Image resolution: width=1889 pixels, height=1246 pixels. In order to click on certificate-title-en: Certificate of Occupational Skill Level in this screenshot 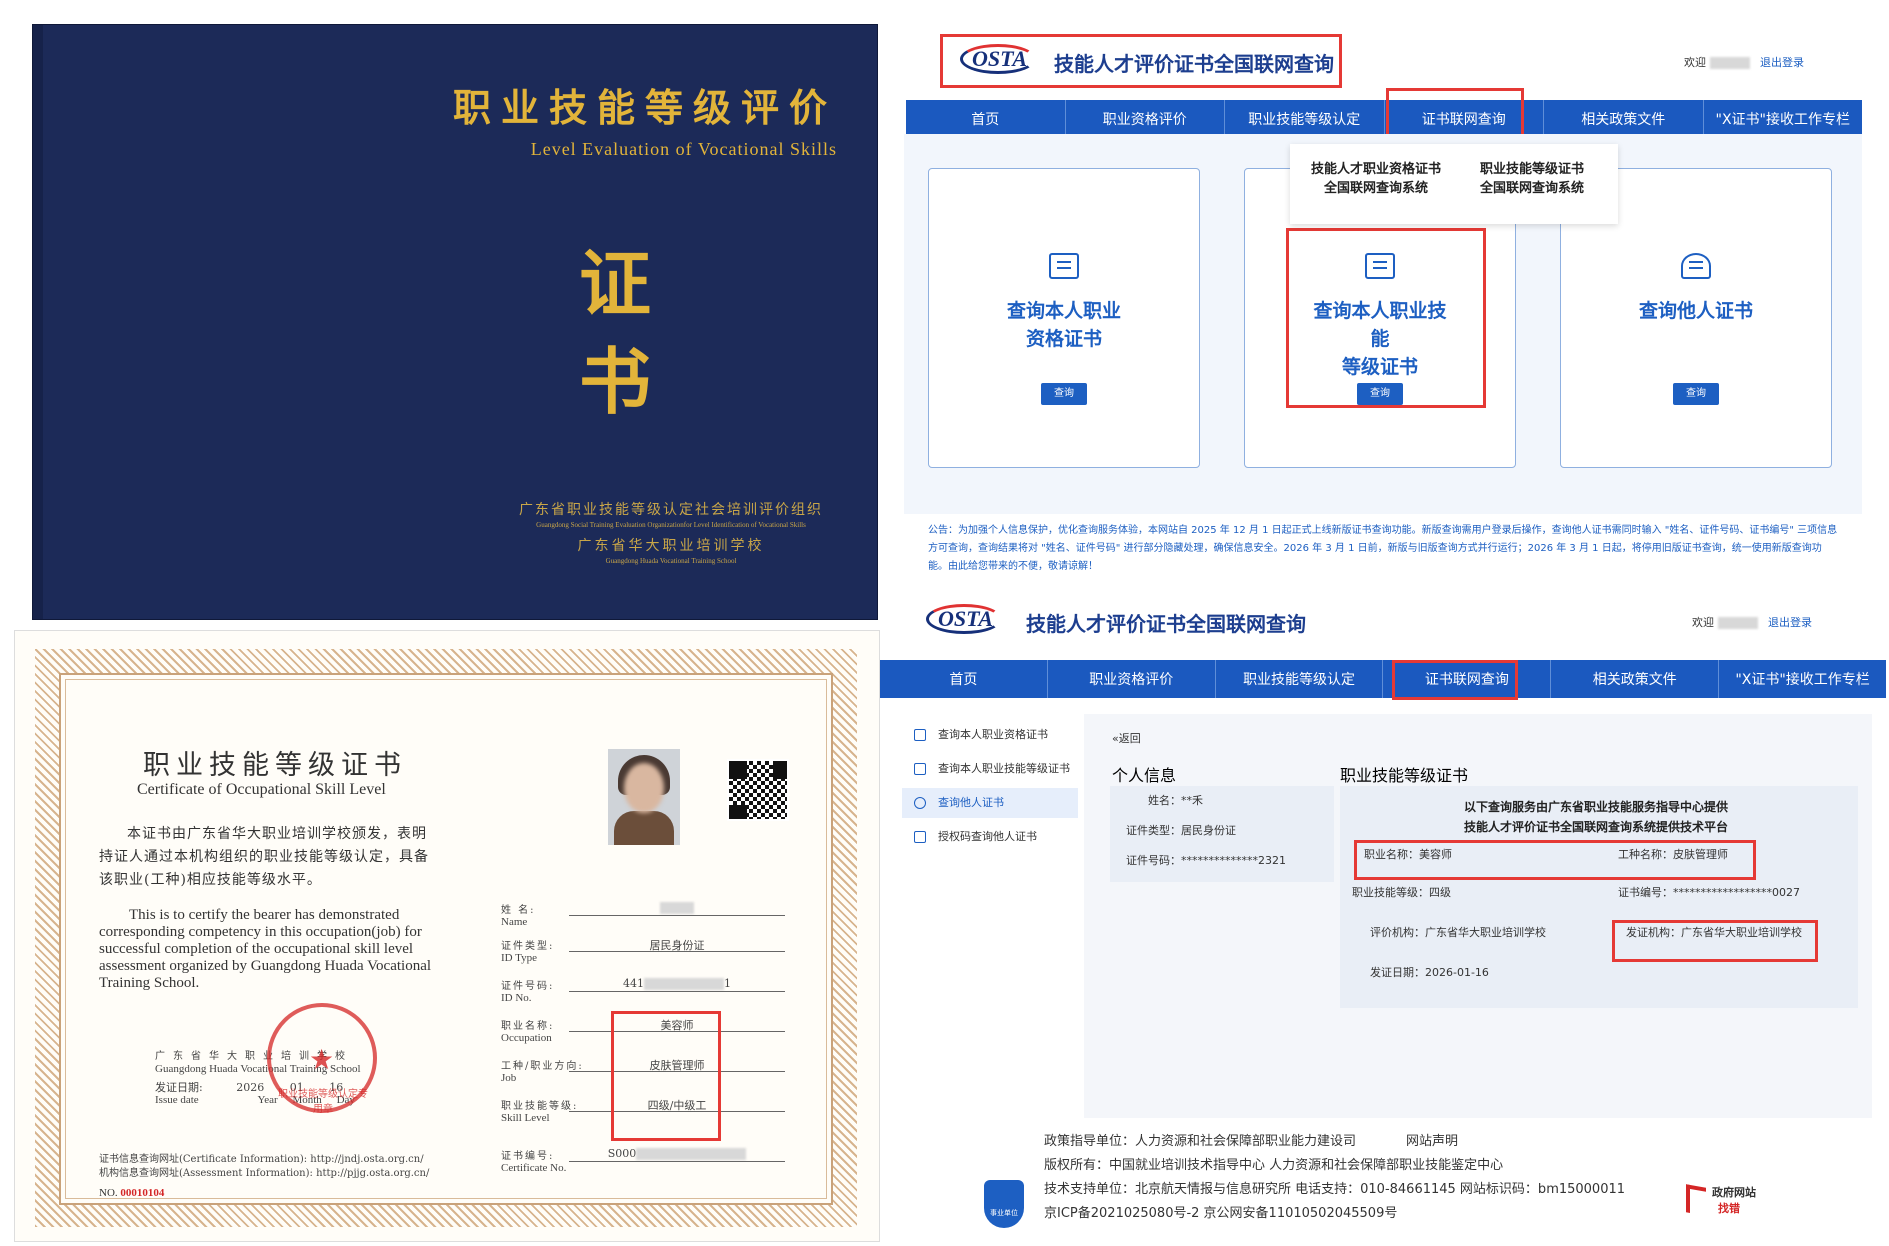, I will do `click(261, 789)`.